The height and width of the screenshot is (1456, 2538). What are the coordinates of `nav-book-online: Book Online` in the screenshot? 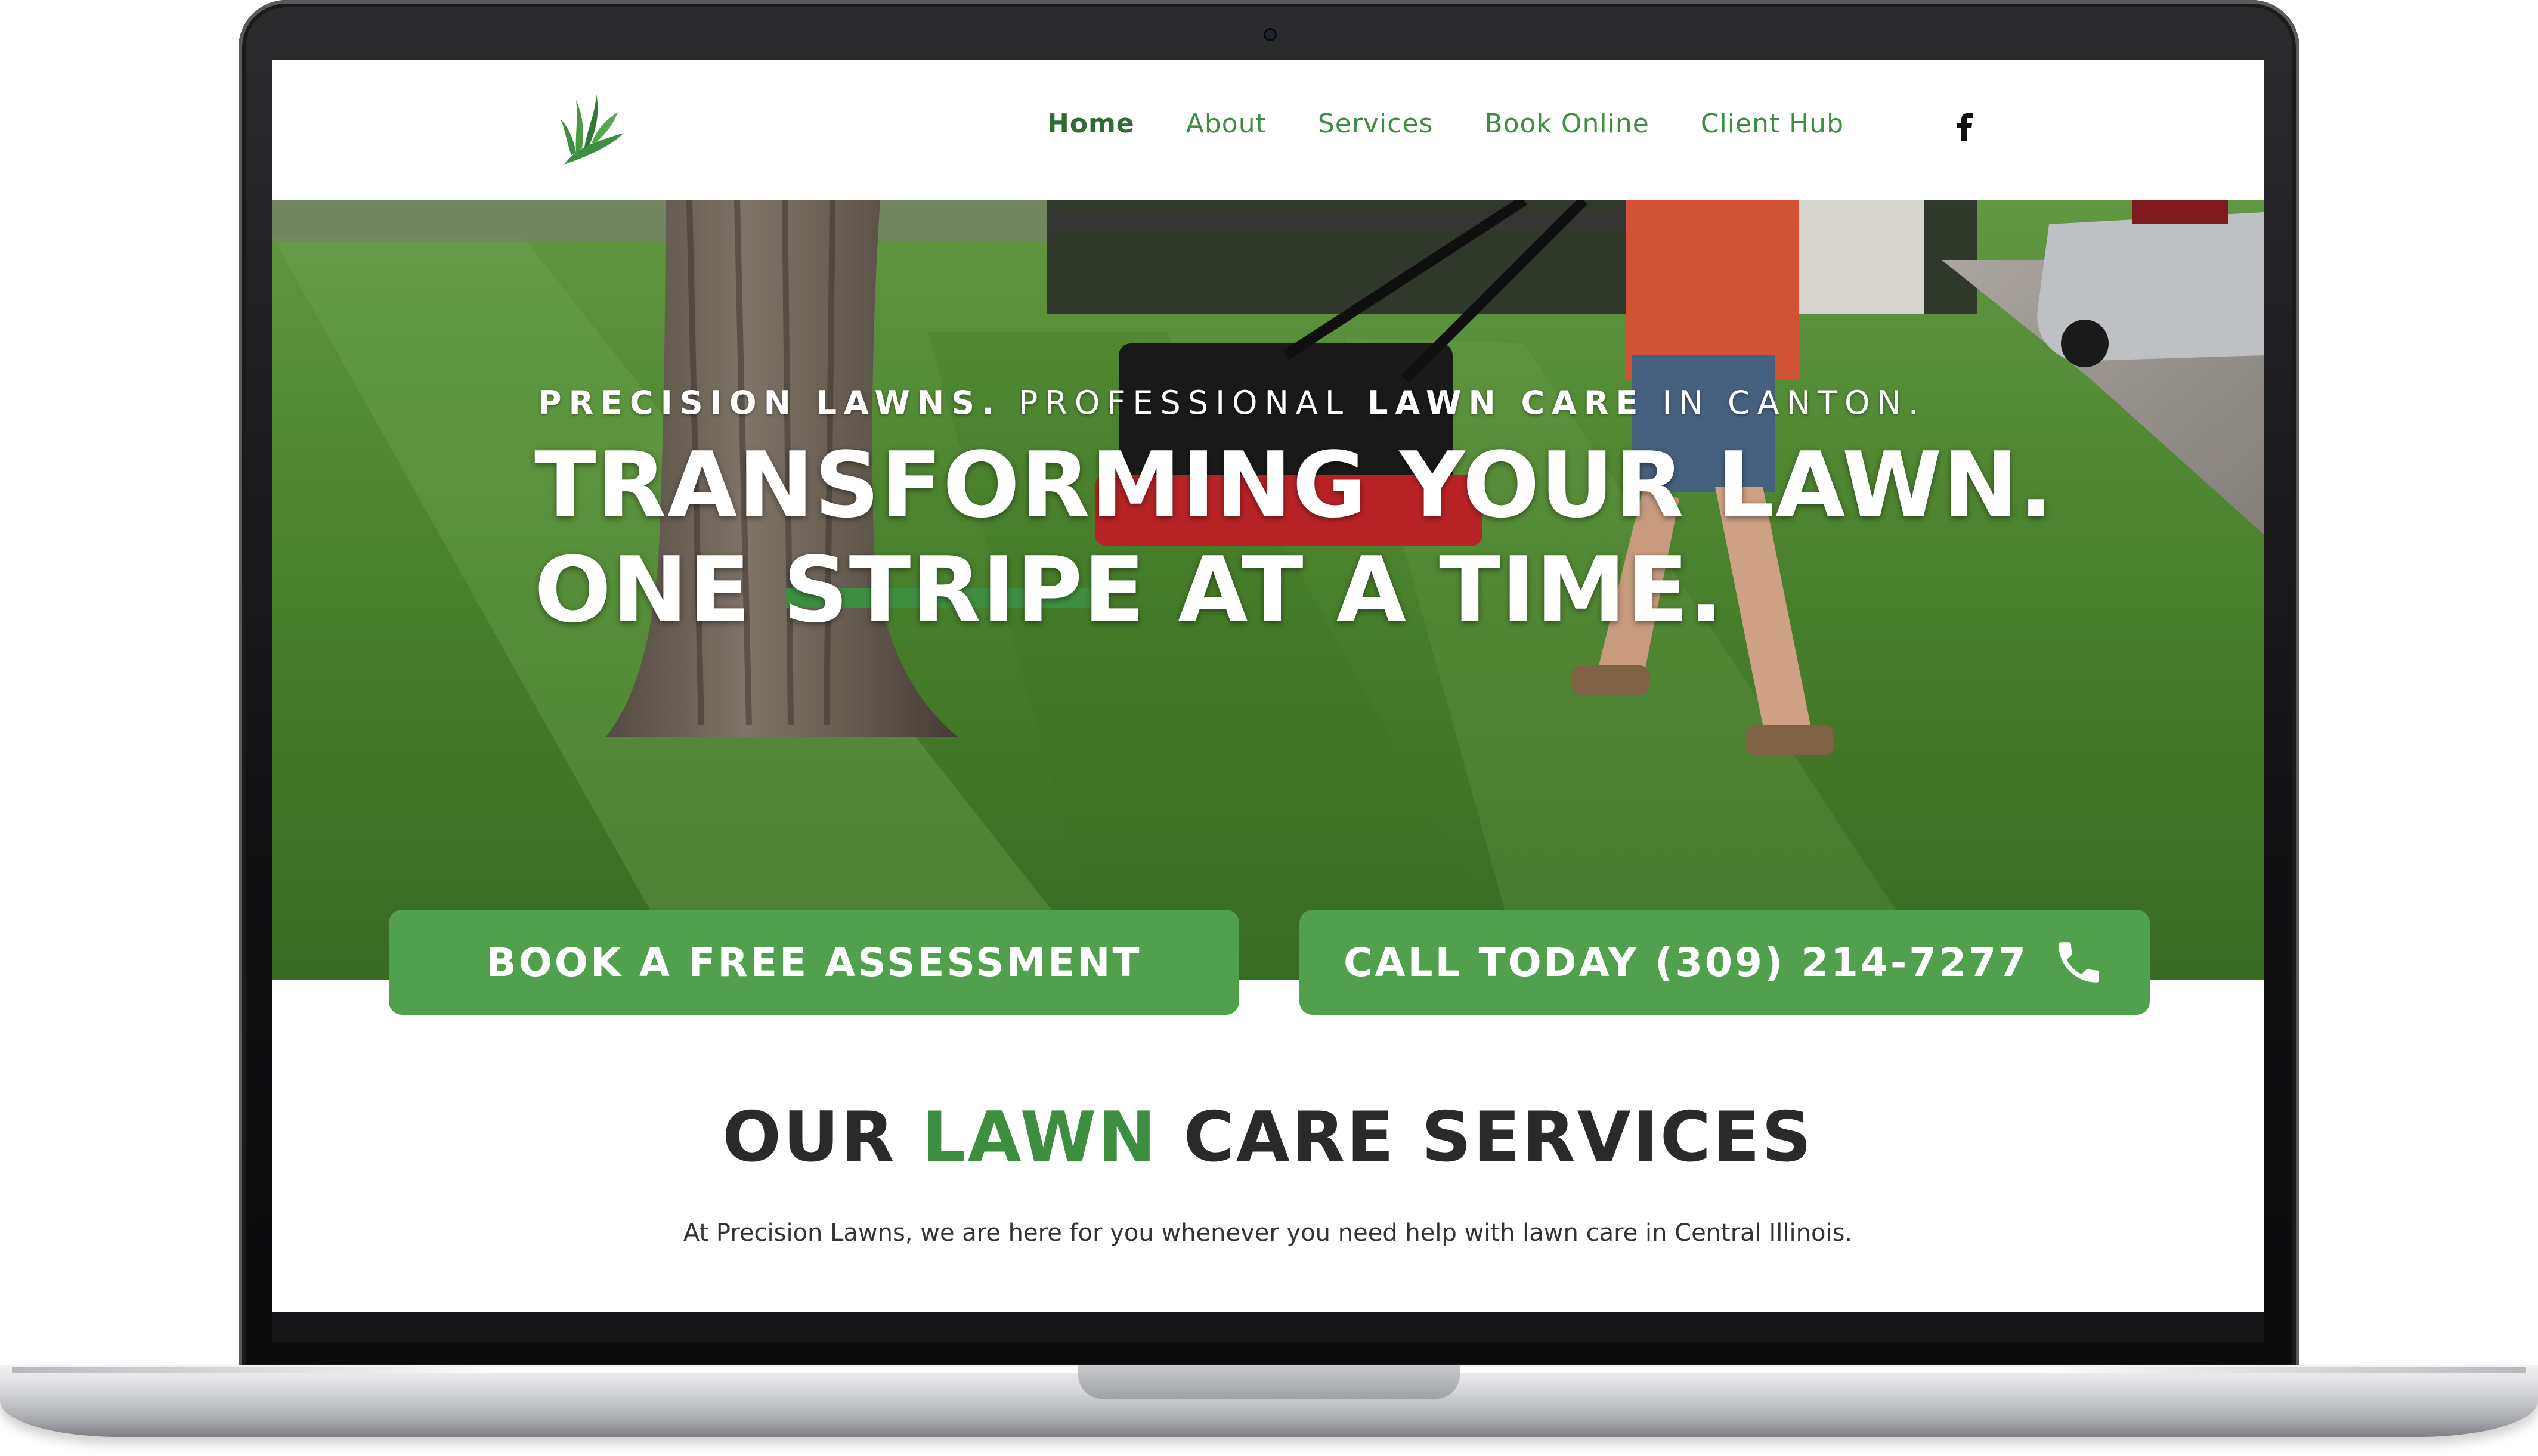 It's located at (1567, 124).